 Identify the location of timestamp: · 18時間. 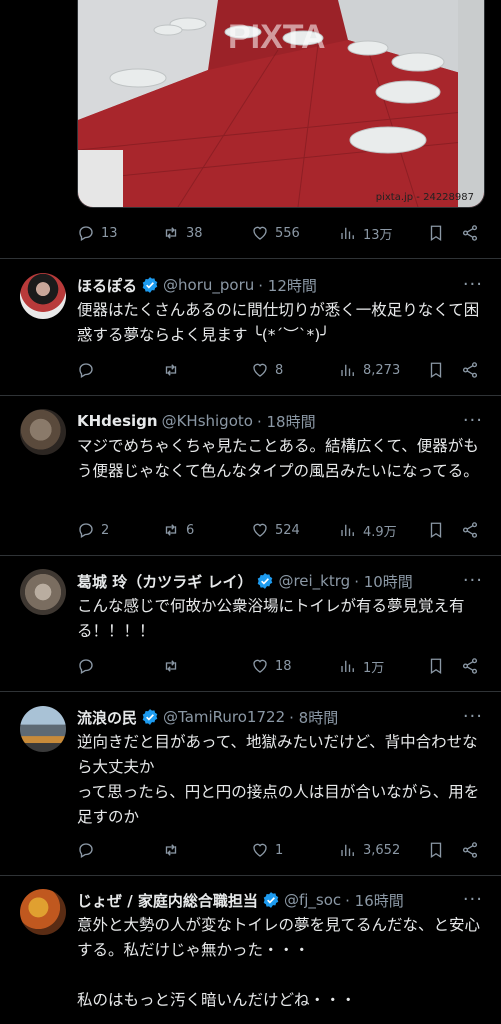
(286, 421).